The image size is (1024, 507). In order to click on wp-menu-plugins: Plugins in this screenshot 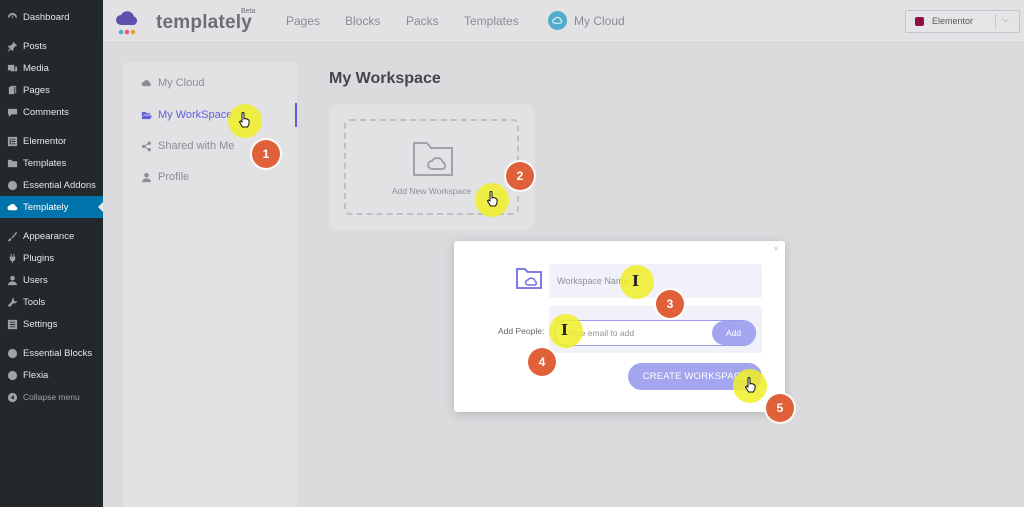, I will do `click(51, 258)`.